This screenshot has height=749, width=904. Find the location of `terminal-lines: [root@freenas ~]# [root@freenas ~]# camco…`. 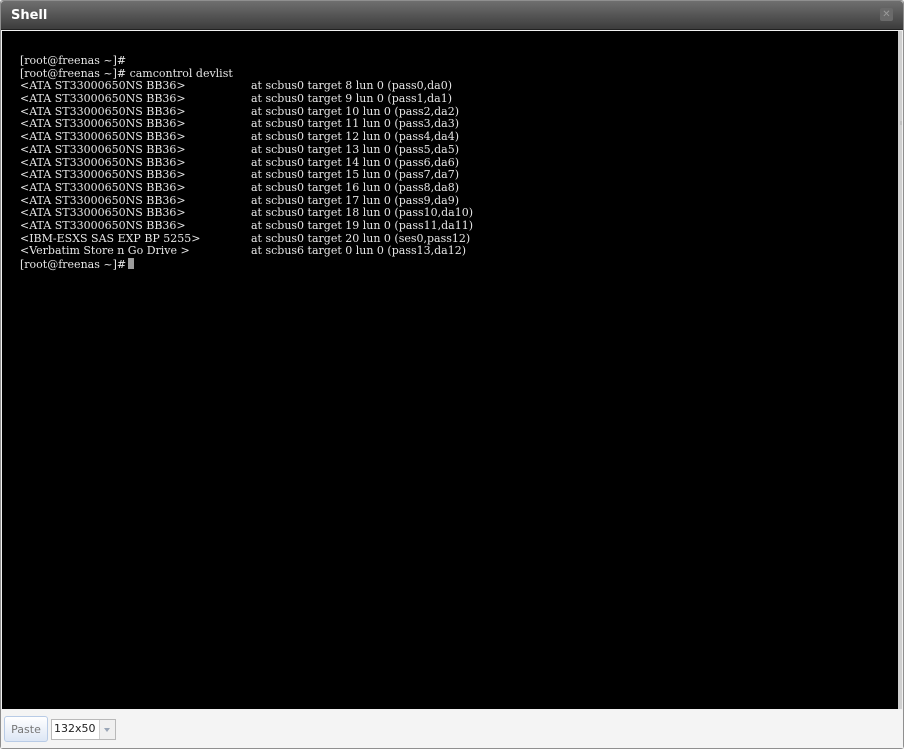

terminal-lines: [root@freenas ~]# [root@freenas ~]# camco… is located at coordinates (246, 162).